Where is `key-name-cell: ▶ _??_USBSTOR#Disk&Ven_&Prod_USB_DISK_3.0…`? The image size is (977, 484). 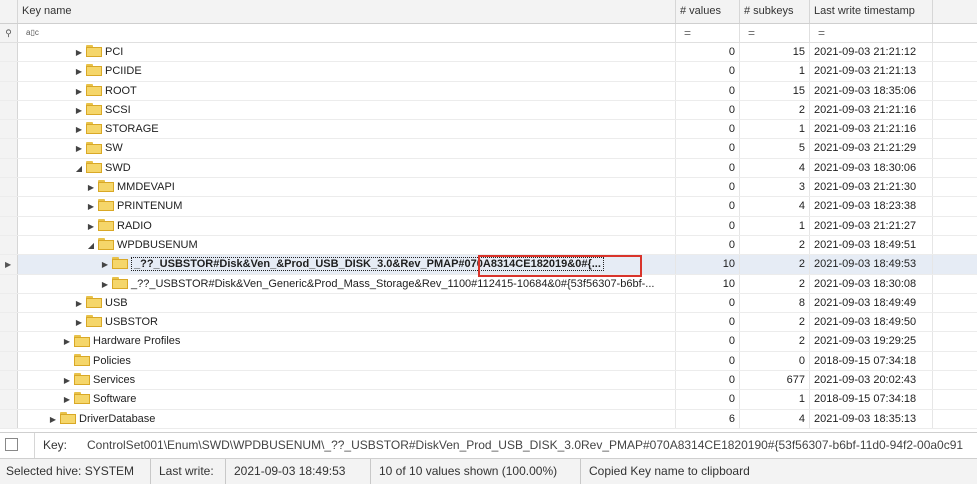
key-name-cell: ▶ _??_USBSTOR#Disk&Ven_&Prod_USB_DISK_3.0… is located at coordinates (347, 264).